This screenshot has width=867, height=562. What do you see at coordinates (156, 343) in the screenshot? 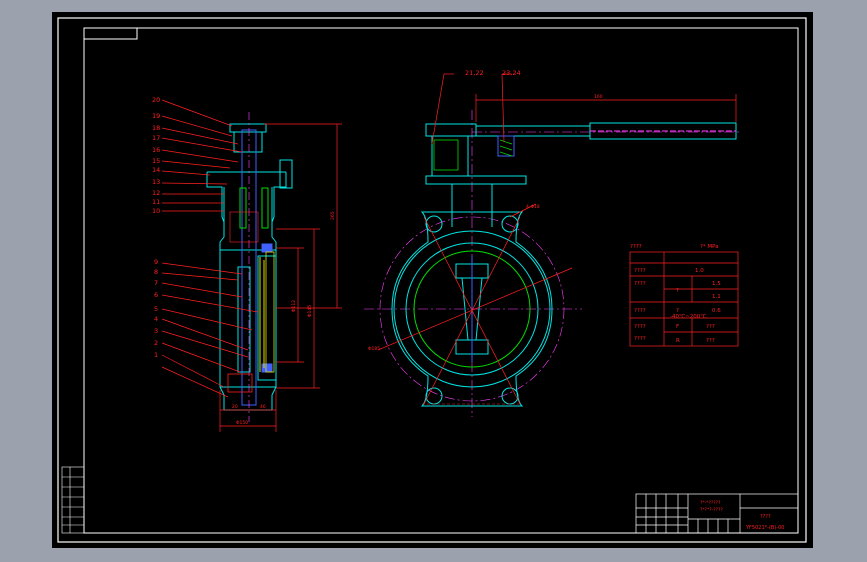
I see `balloon-2: 2` at bounding box center [156, 343].